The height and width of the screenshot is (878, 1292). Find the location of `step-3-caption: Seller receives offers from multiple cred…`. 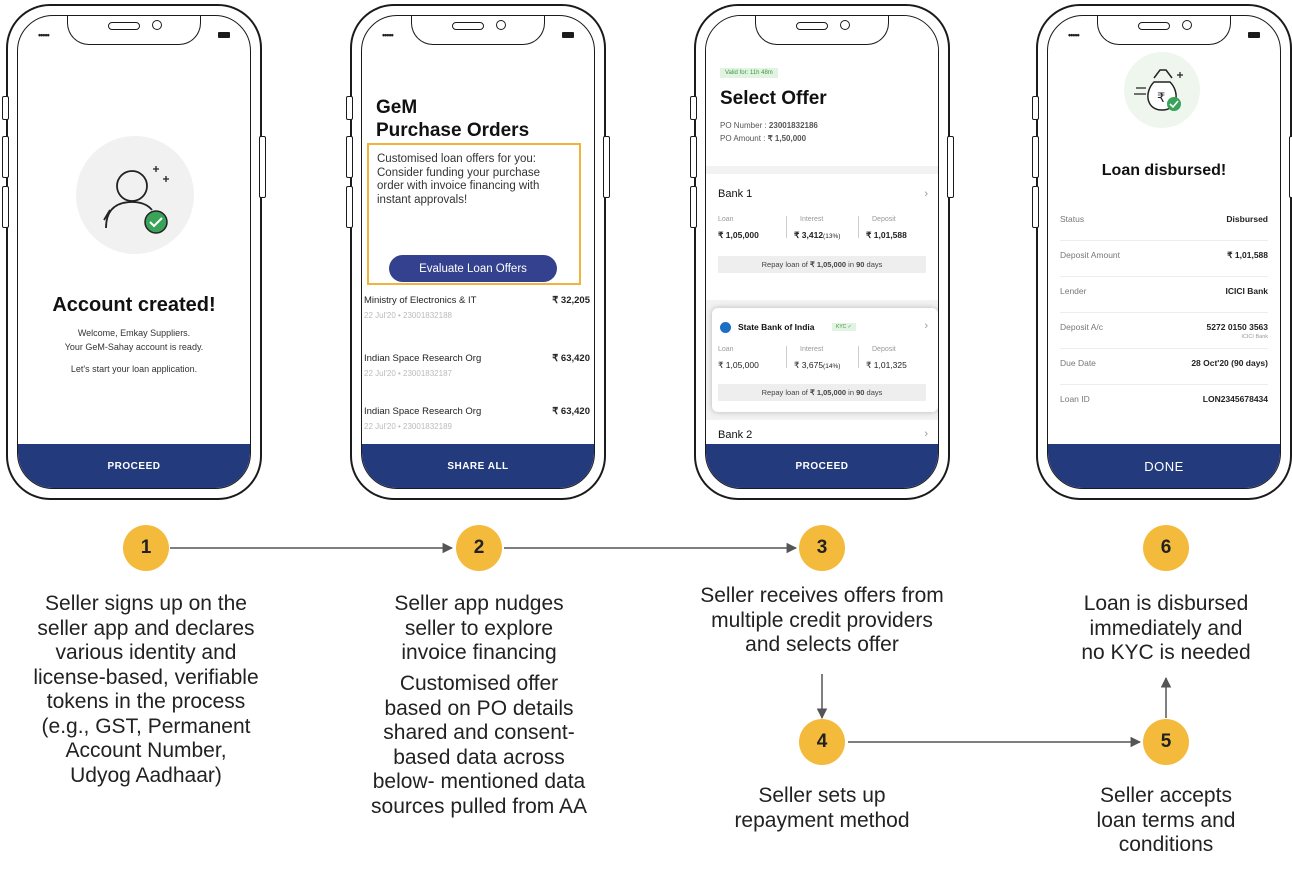

step-3-caption: Seller receives offers from multiple cred… is located at coordinates (822, 620).